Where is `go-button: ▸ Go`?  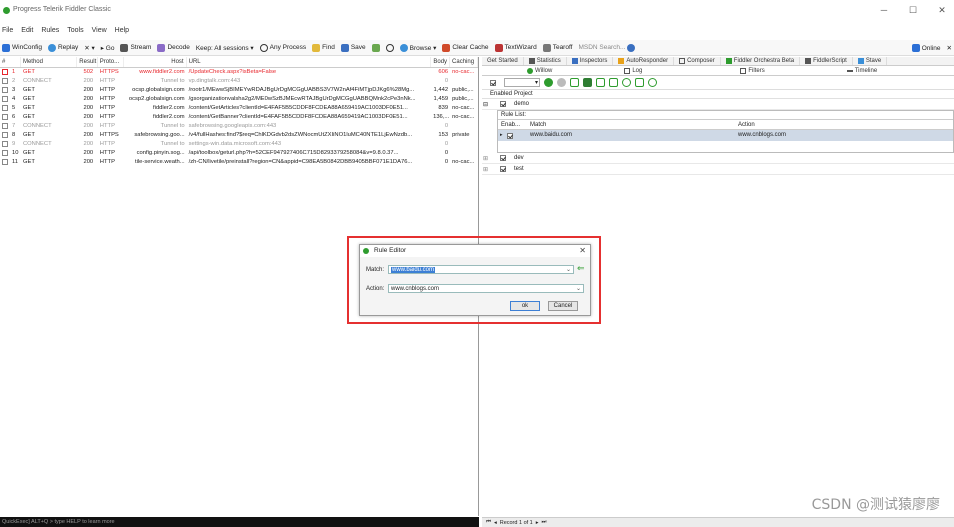 go-button: ▸ Go is located at coordinates (108, 48).